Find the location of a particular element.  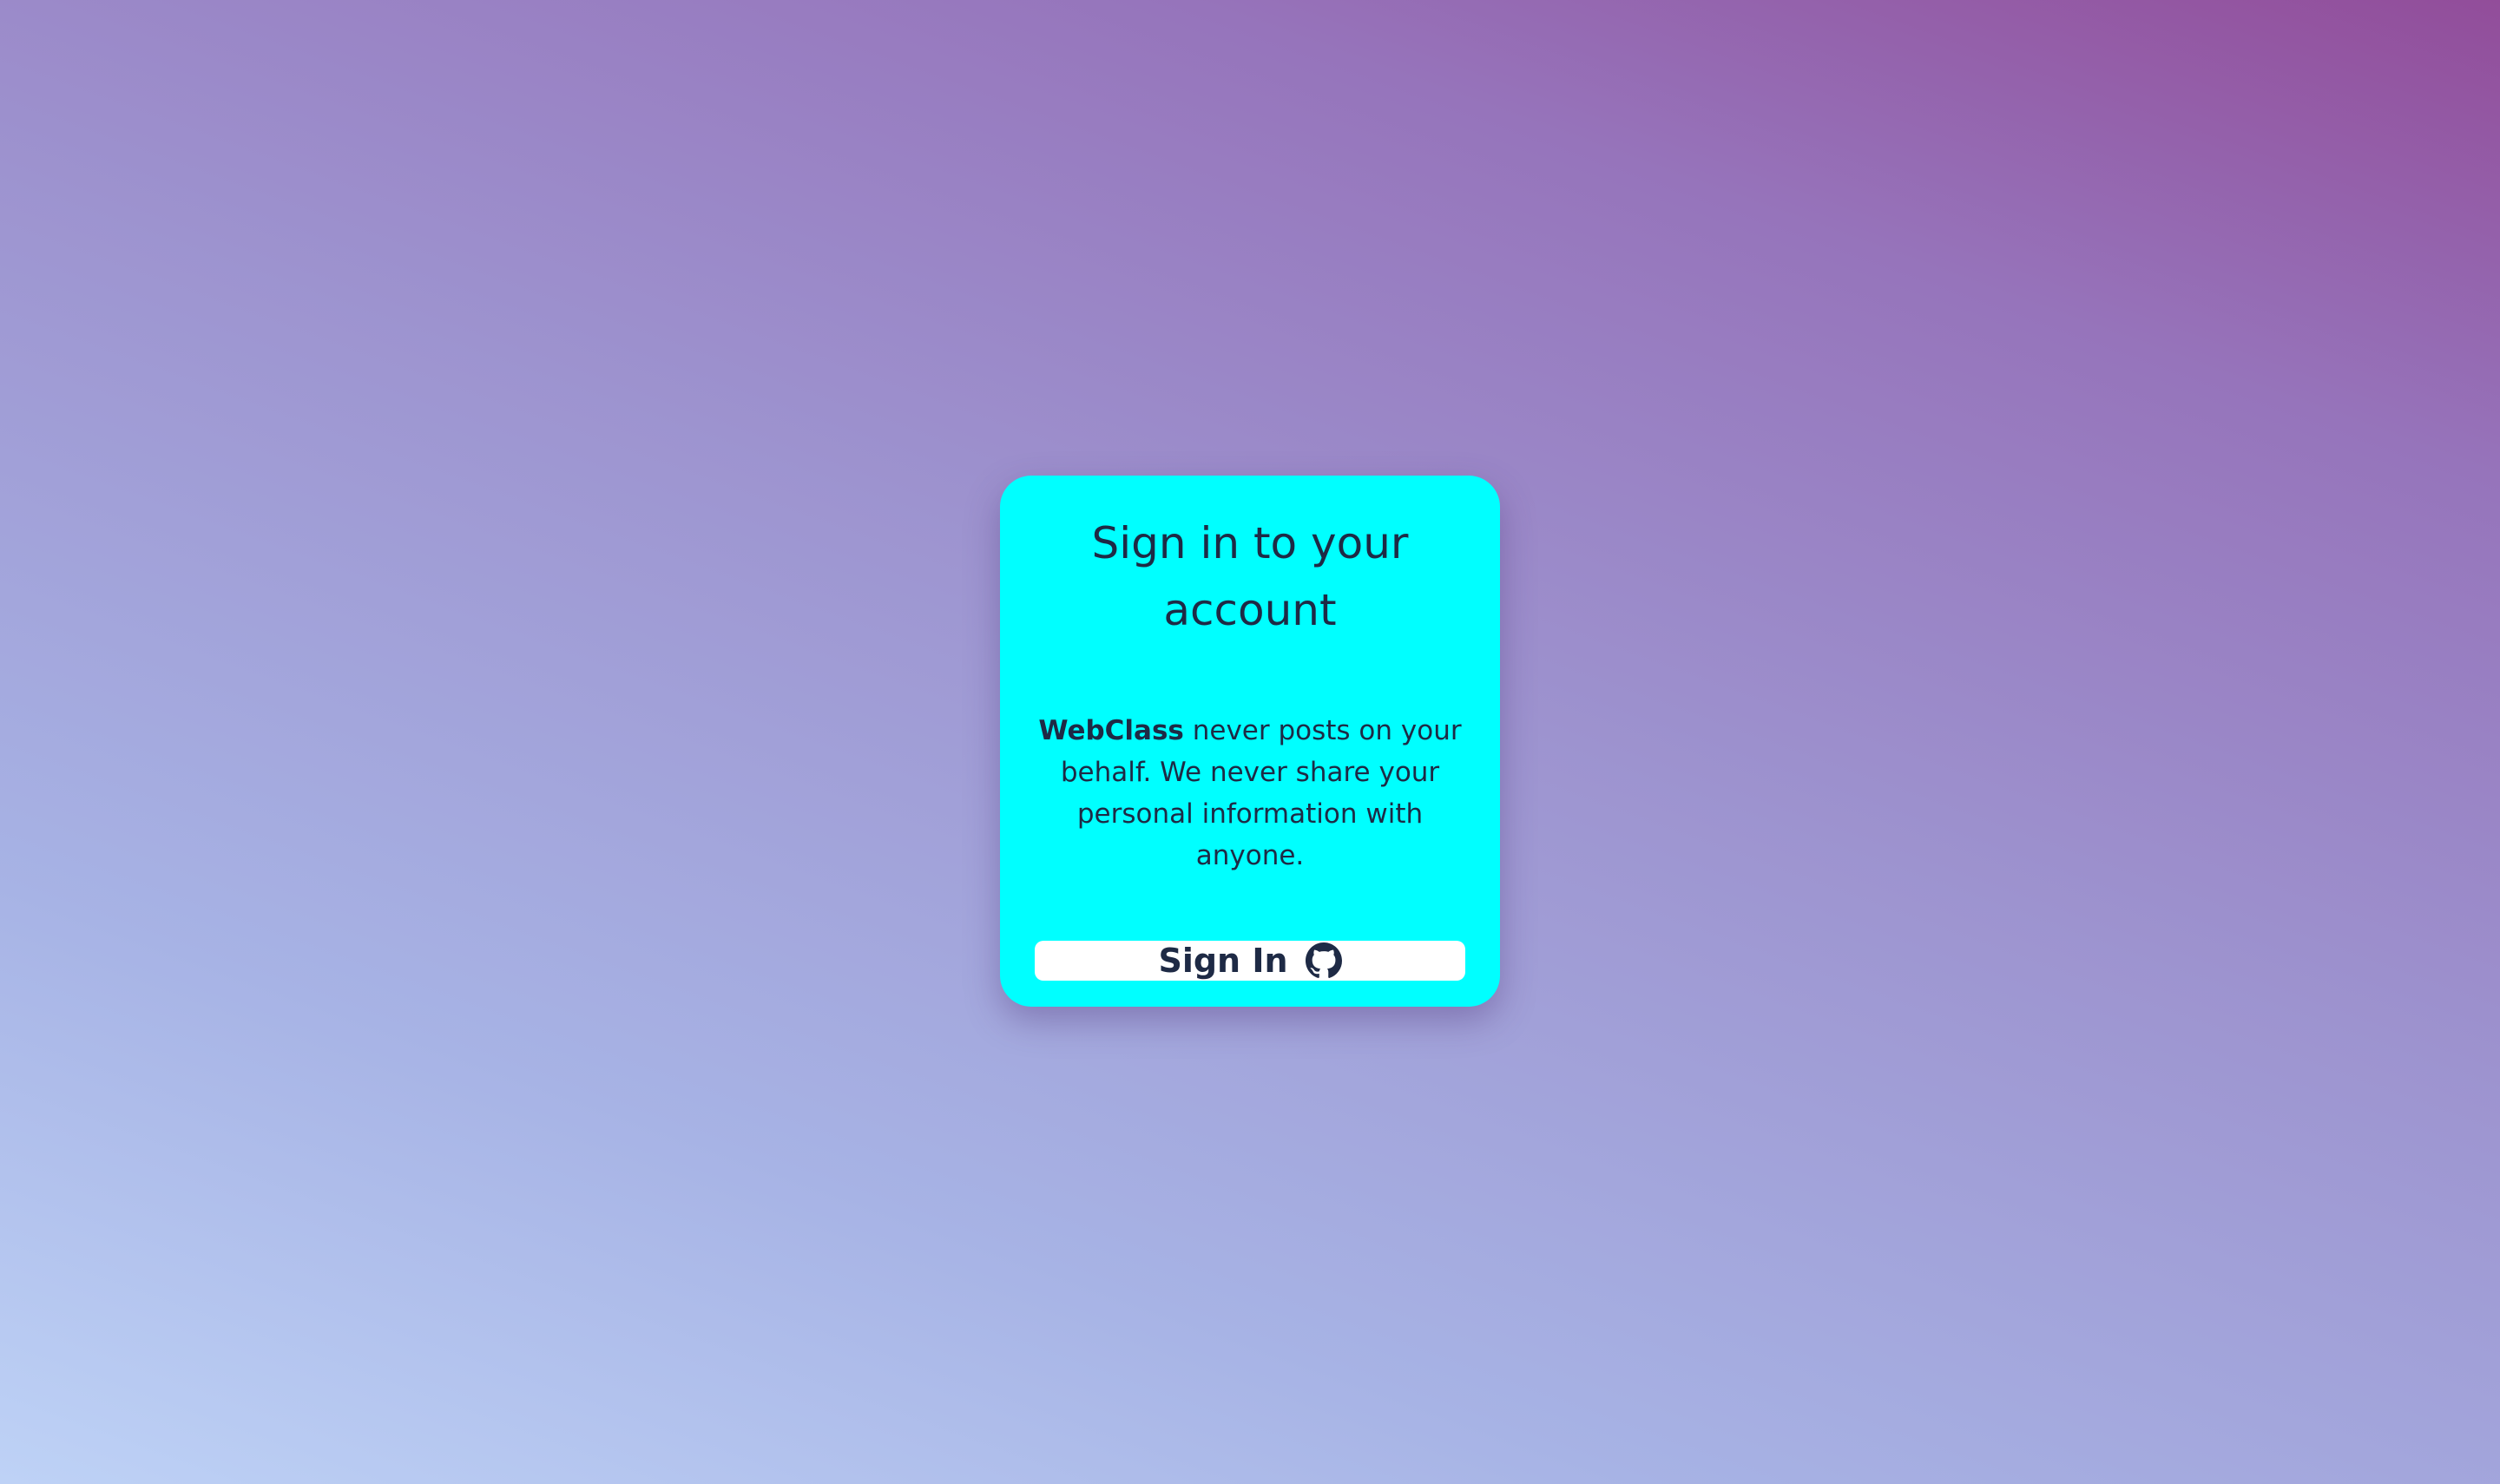

page-title: Sign in to your account is located at coordinates (1250, 576).